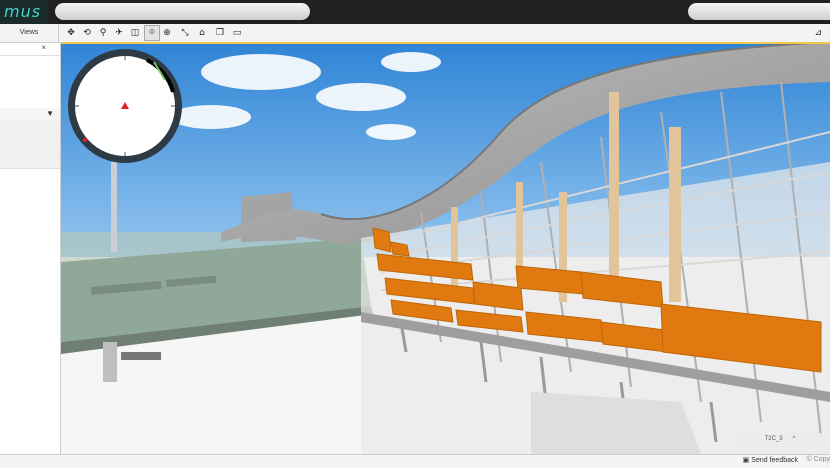 The height and width of the screenshot is (468, 830). Describe the element at coordinates (185, 33) in the screenshot. I see `measure-tool-icon: ⤡` at that location.